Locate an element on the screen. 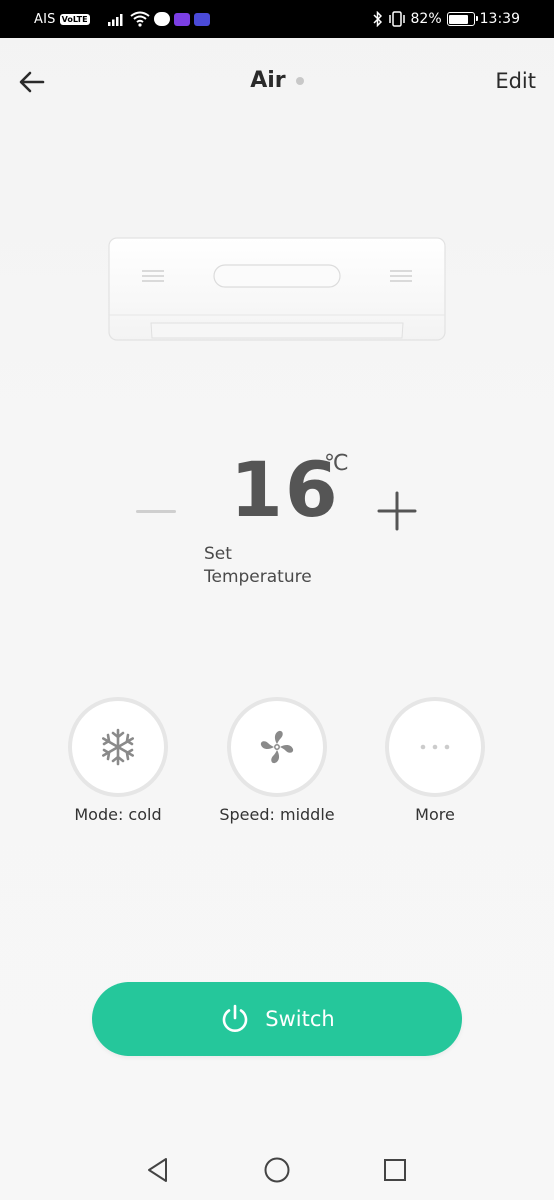 The width and height of the screenshot is (554, 1200). speed-button is located at coordinates (277, 747).